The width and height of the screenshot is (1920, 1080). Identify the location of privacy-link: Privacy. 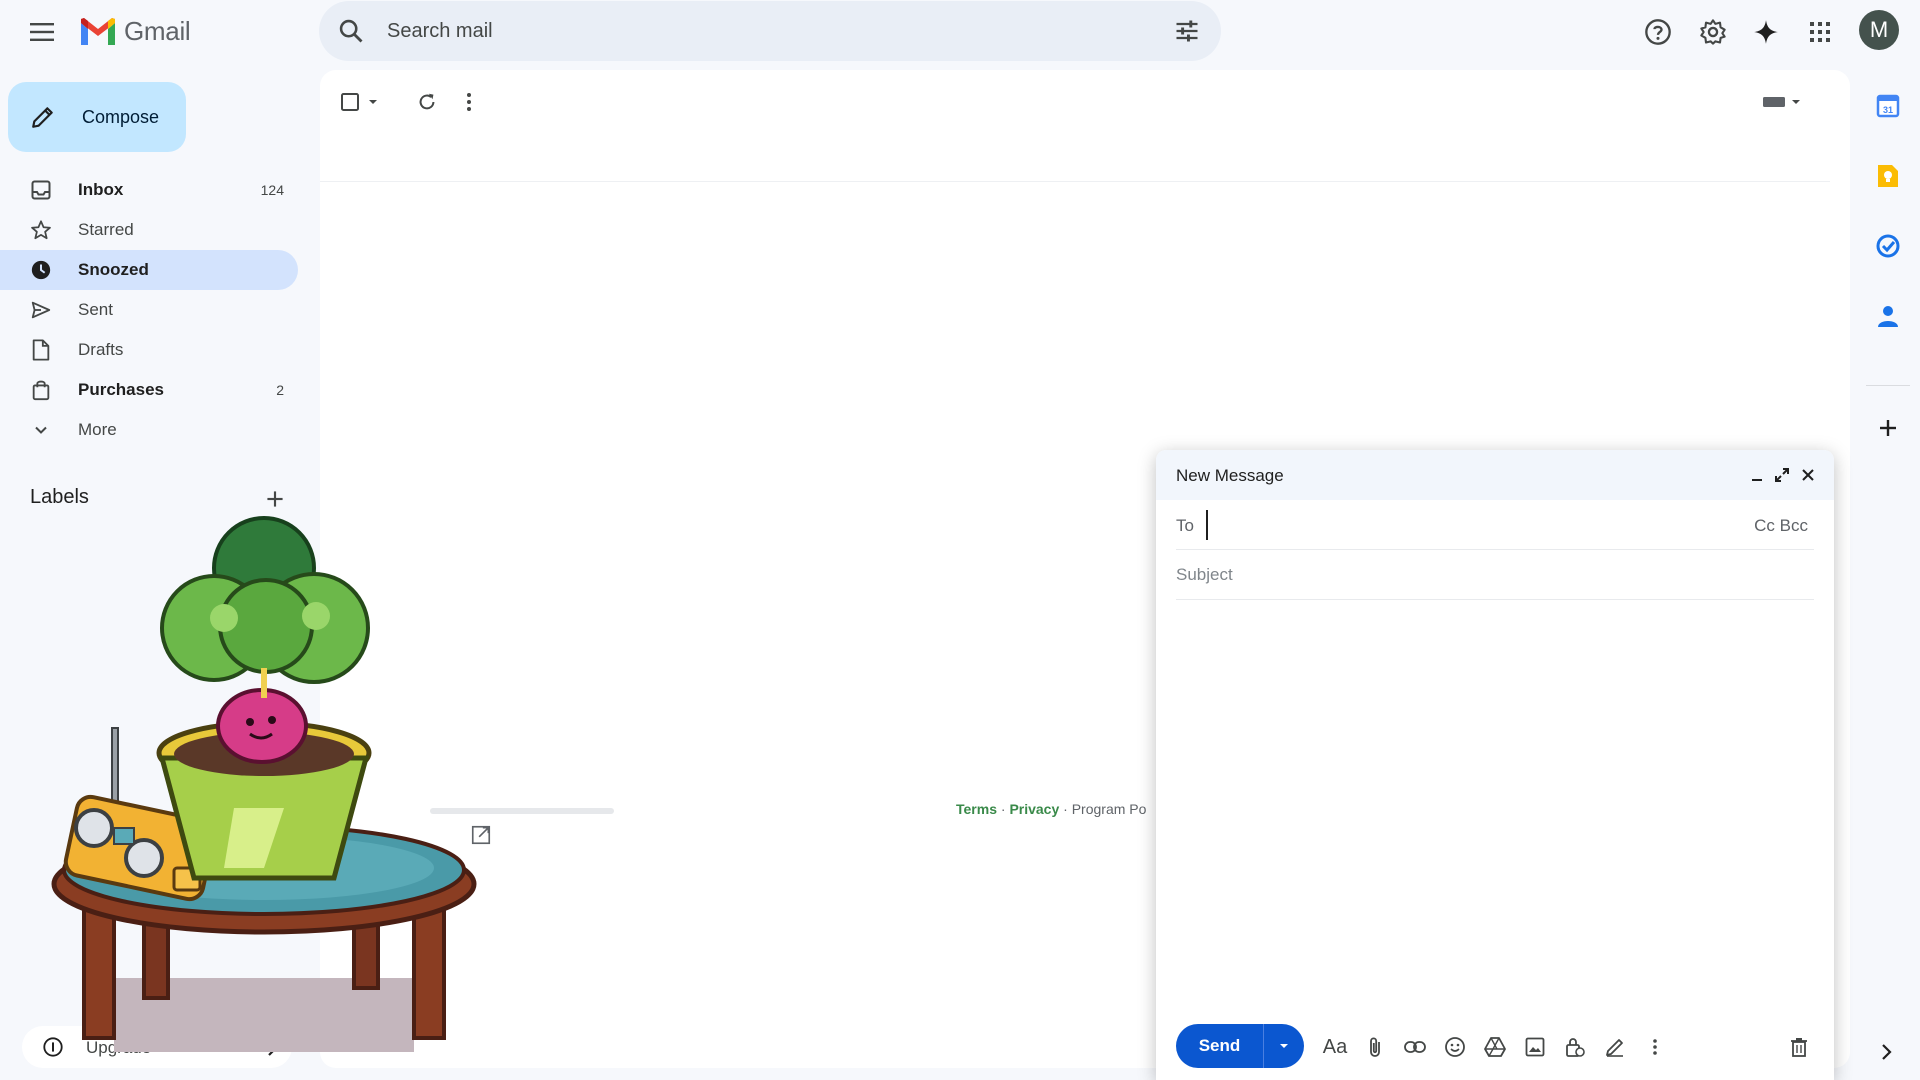
(1034, 809).